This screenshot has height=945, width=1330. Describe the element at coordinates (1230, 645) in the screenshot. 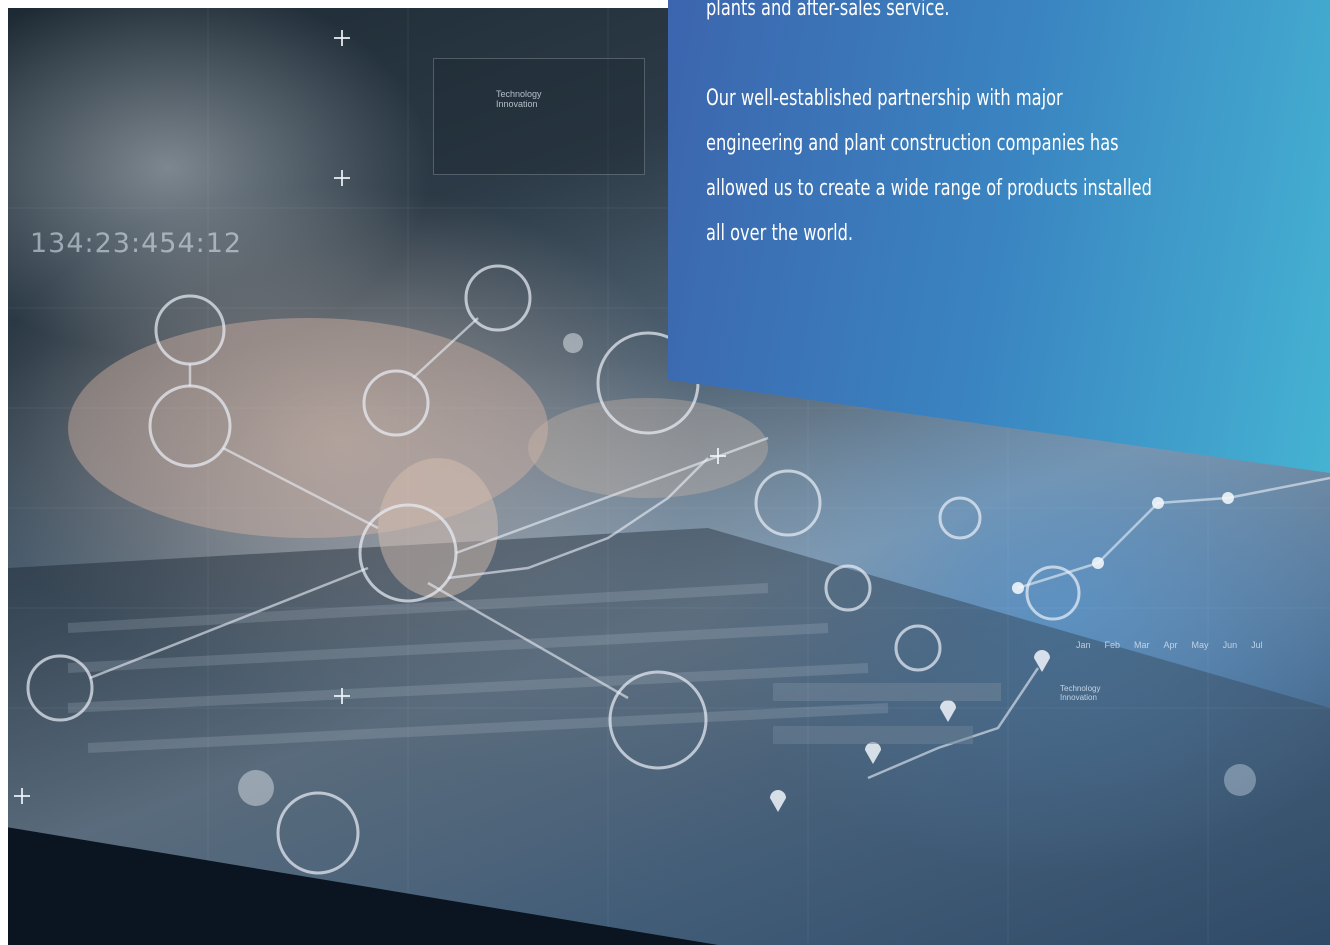

I see `month-label: Jun` at that location.